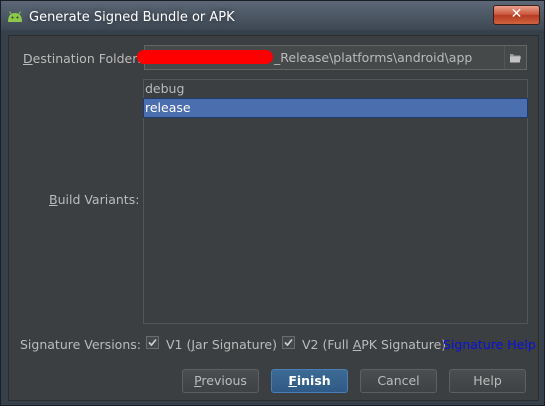  I want to click on previous-button: Previous, so click(220, 381).